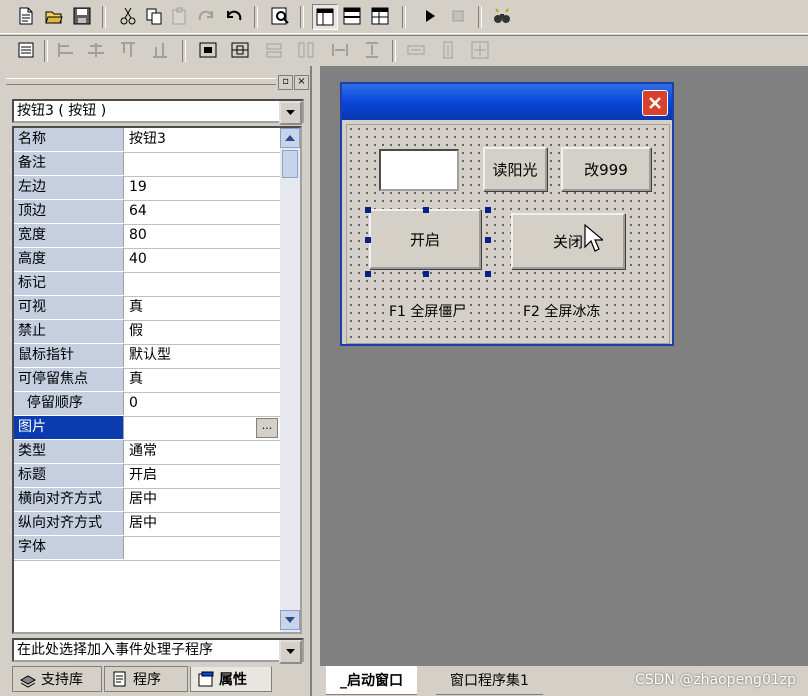 This screenshot has height=696, width=808. I want to click on property-row: 顶边 64, so click(147, 212).